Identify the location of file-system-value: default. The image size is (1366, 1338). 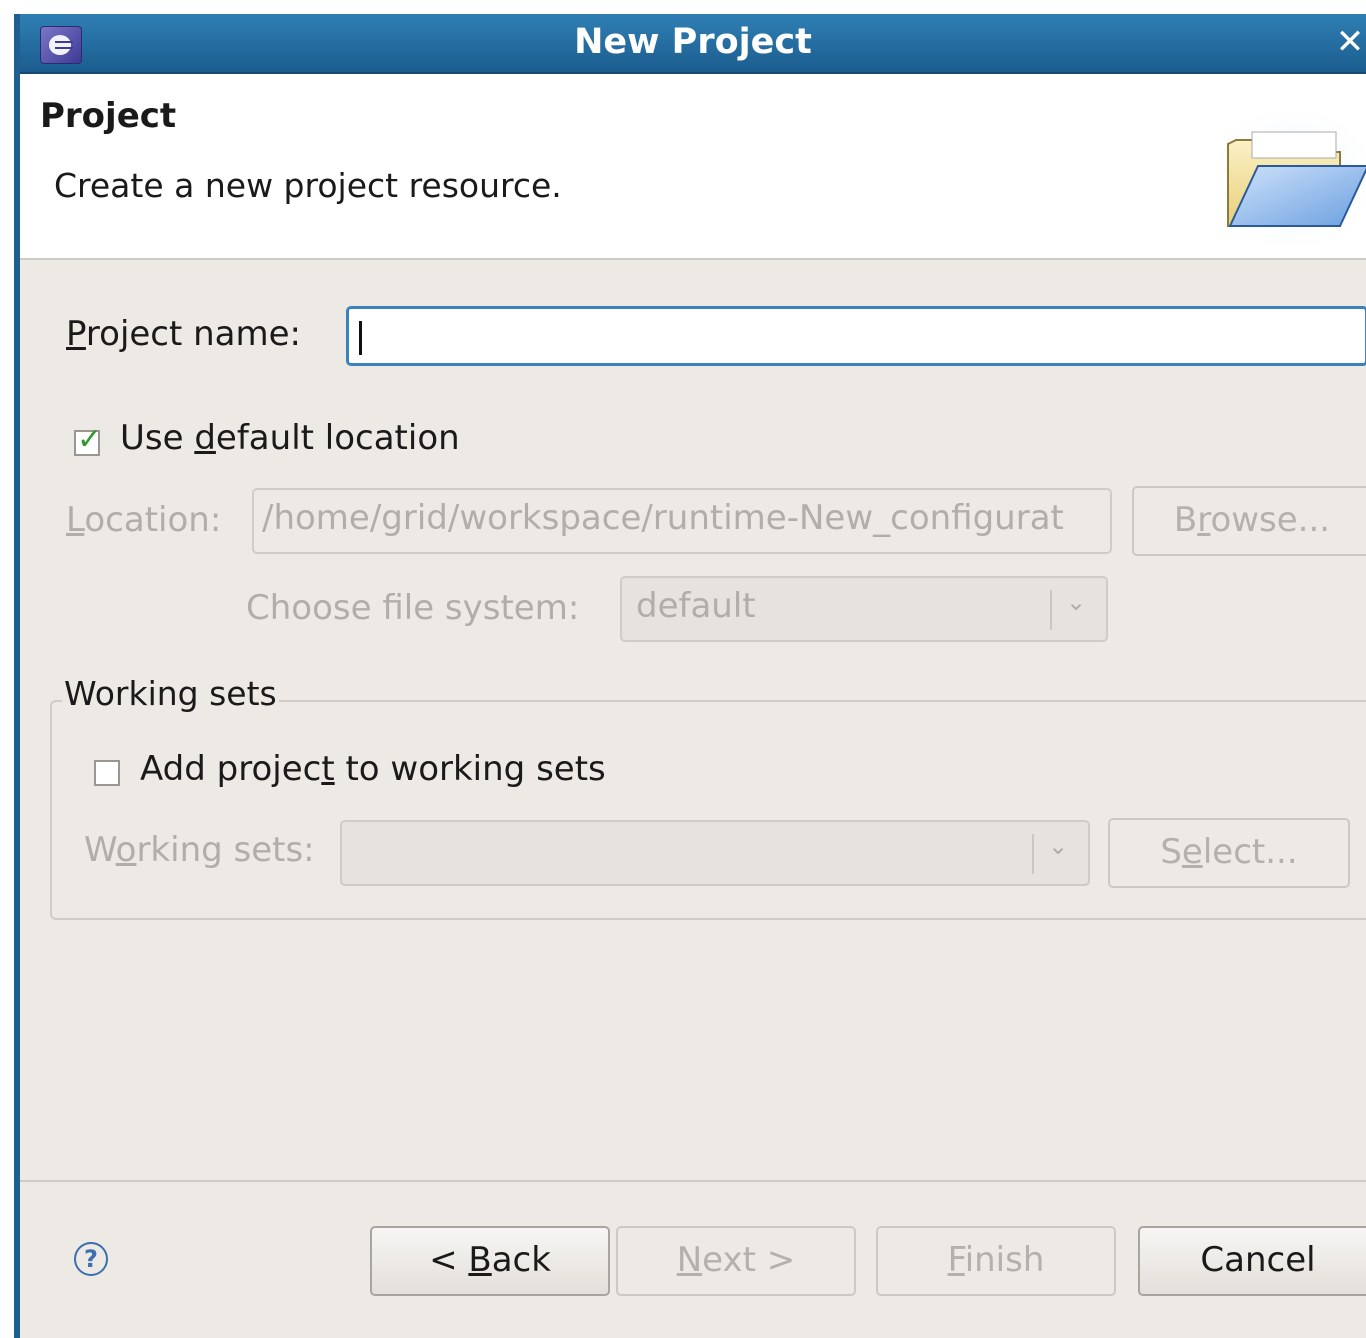
(696, 606).